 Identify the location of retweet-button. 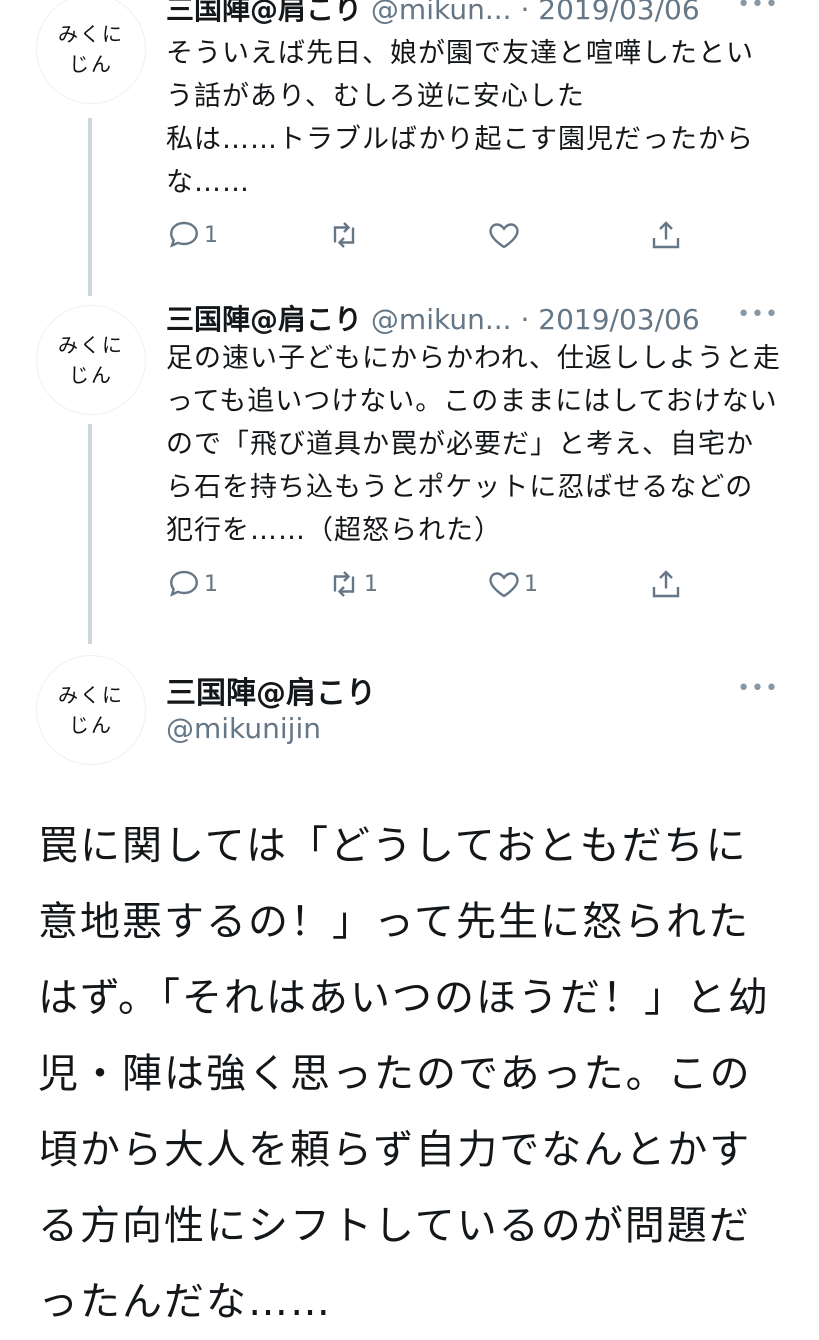
(345, 235).